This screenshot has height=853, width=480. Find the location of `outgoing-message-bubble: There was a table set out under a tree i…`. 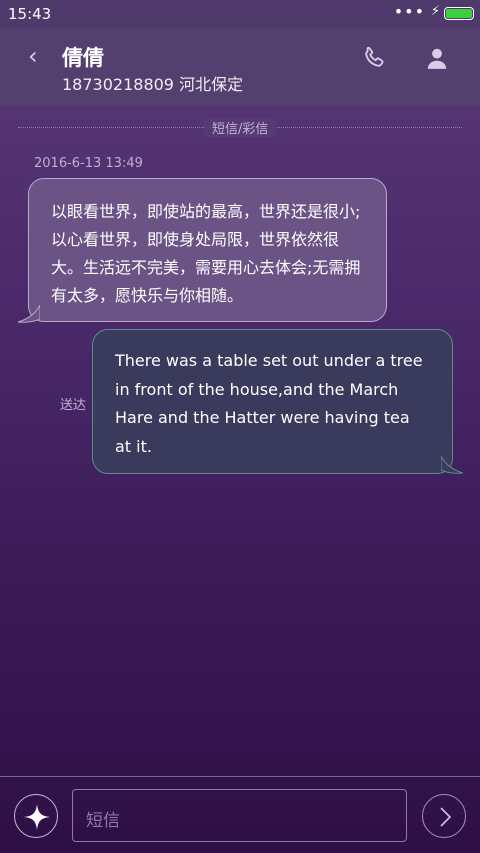

outgoing-message-bubble: There was a table set out under a tree i… is located at coordinates (272, 401).